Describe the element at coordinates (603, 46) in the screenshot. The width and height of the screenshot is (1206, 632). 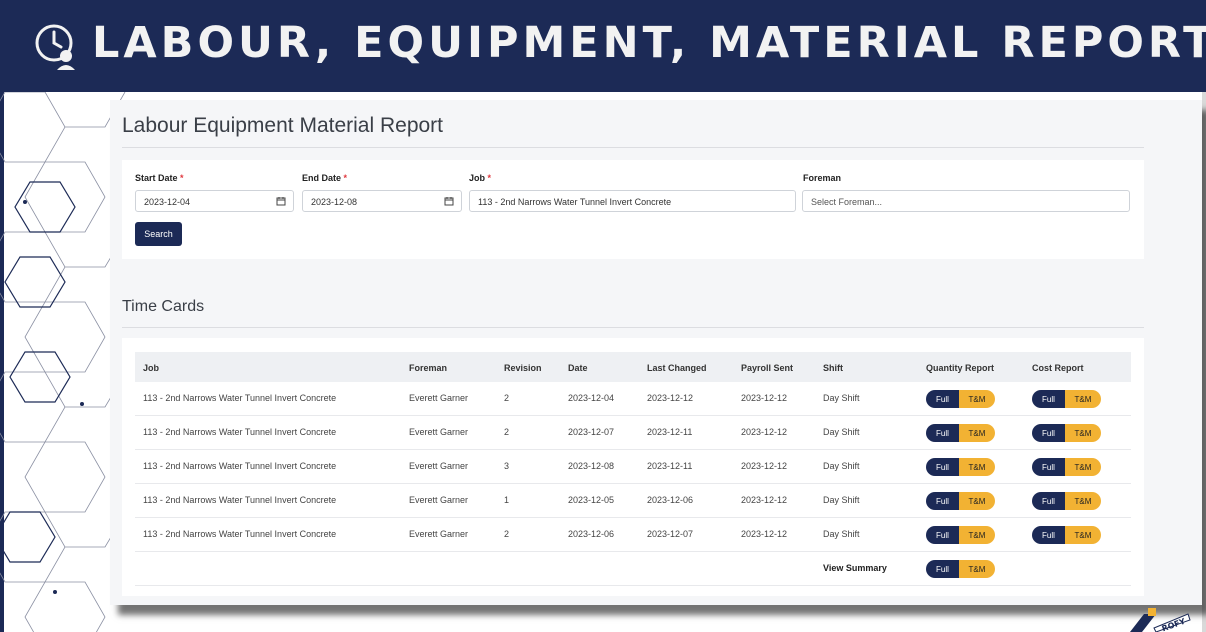
I see `header-banner: LABOUR, EQUIPMENT, MATERIAL REPORT` at that location.